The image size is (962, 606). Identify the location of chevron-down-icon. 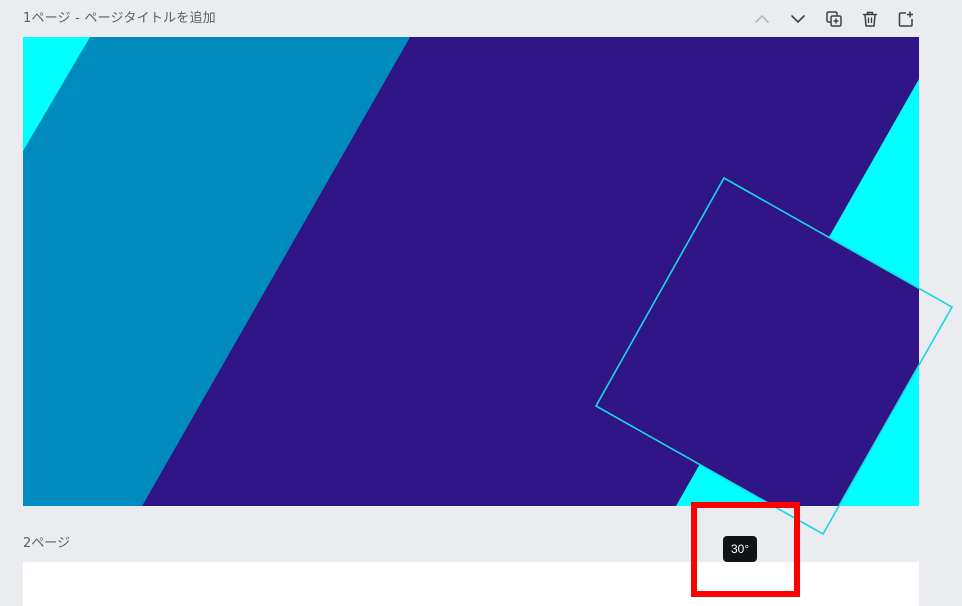
(798, 19).